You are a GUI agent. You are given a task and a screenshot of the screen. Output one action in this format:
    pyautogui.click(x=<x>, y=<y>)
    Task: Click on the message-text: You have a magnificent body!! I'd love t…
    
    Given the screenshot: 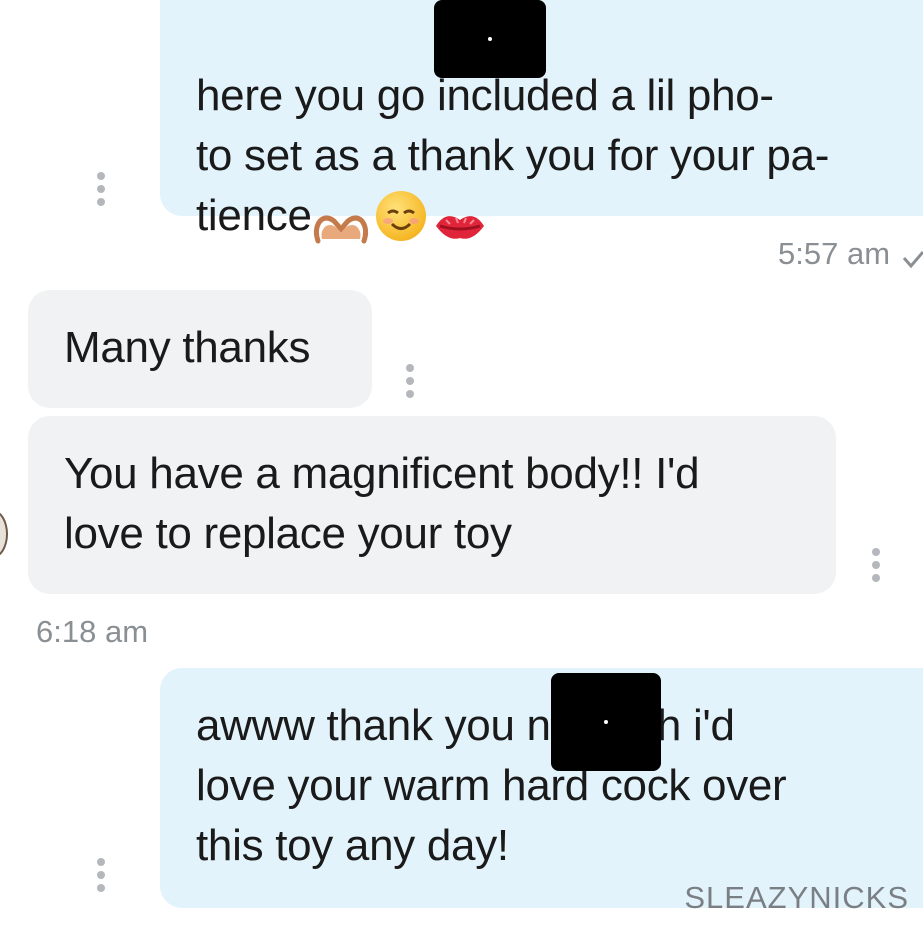 What is the action you would take?
    pyautogui.click(x=382, y=503)
    